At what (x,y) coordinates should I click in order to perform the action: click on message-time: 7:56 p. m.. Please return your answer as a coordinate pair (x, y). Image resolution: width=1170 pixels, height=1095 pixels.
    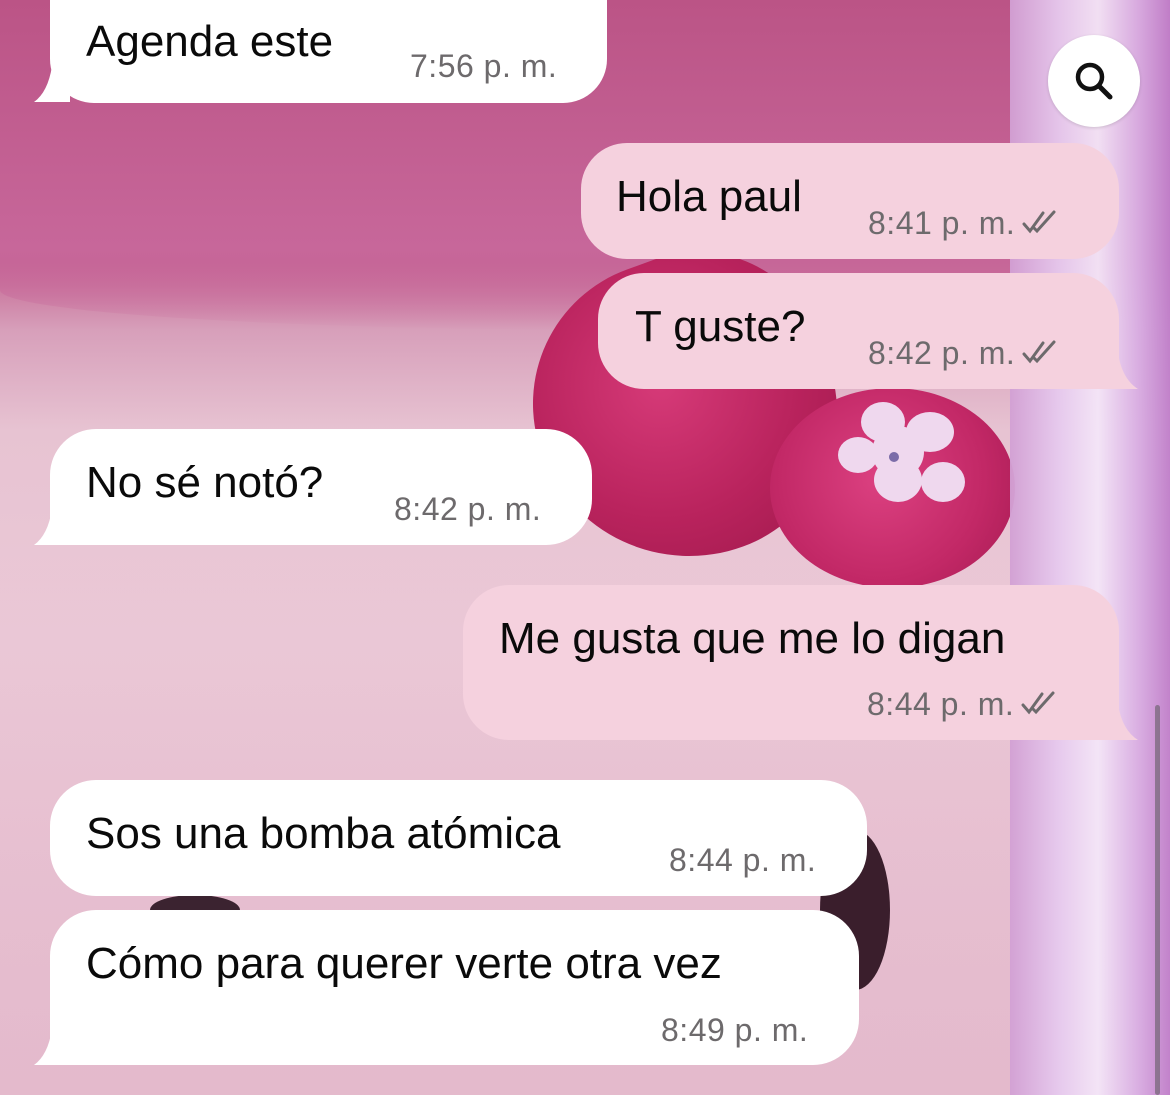
    Looking at the image, I should click on (484, 66).